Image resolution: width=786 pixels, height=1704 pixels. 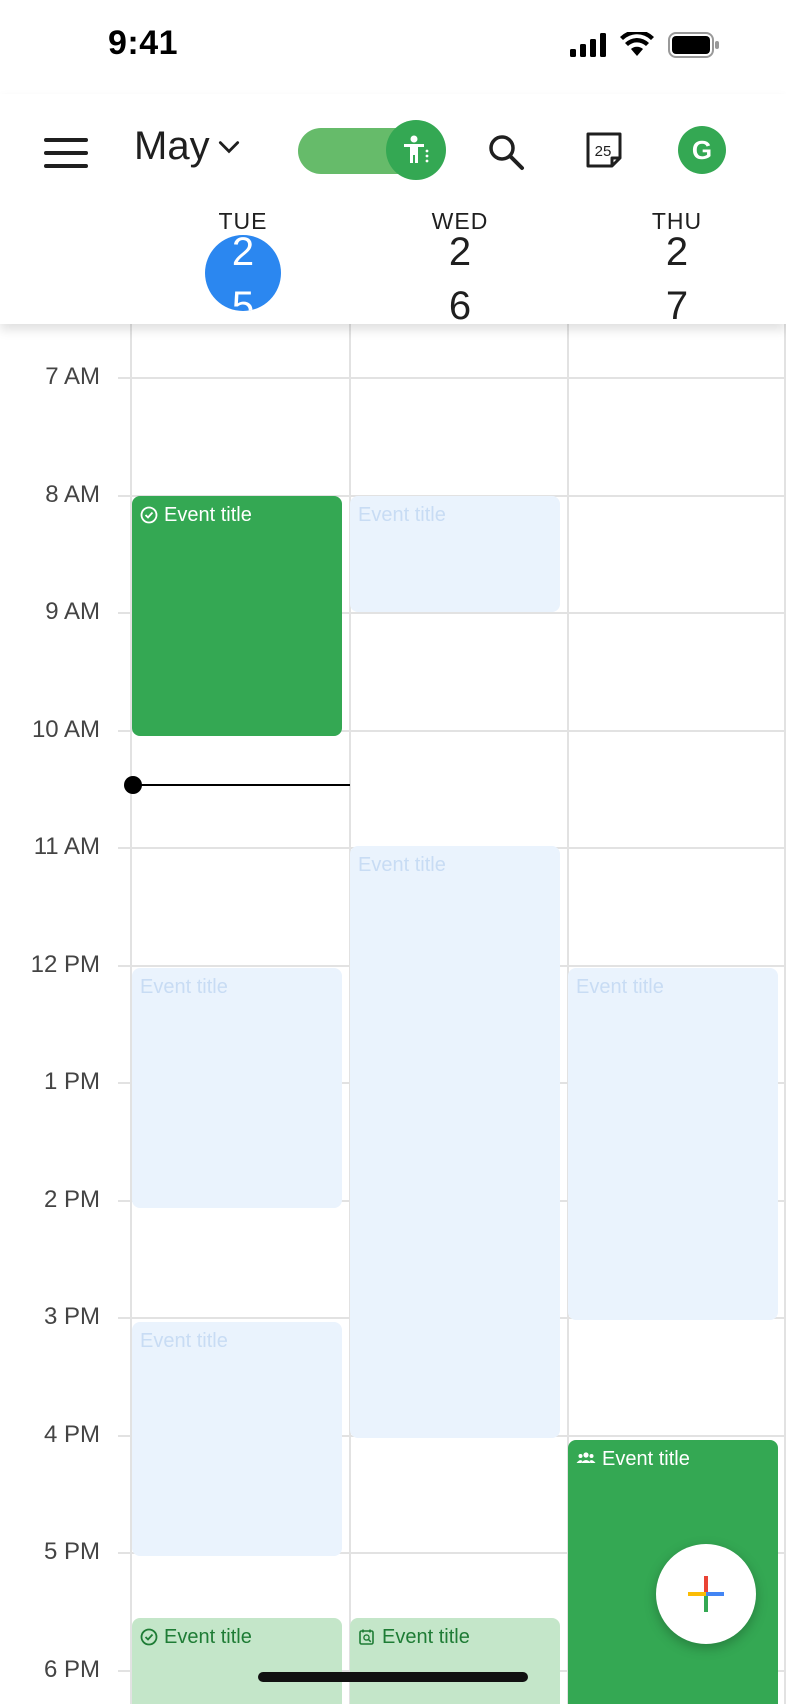 I want to click on accessibility-icon, so click(x=416, y=149).